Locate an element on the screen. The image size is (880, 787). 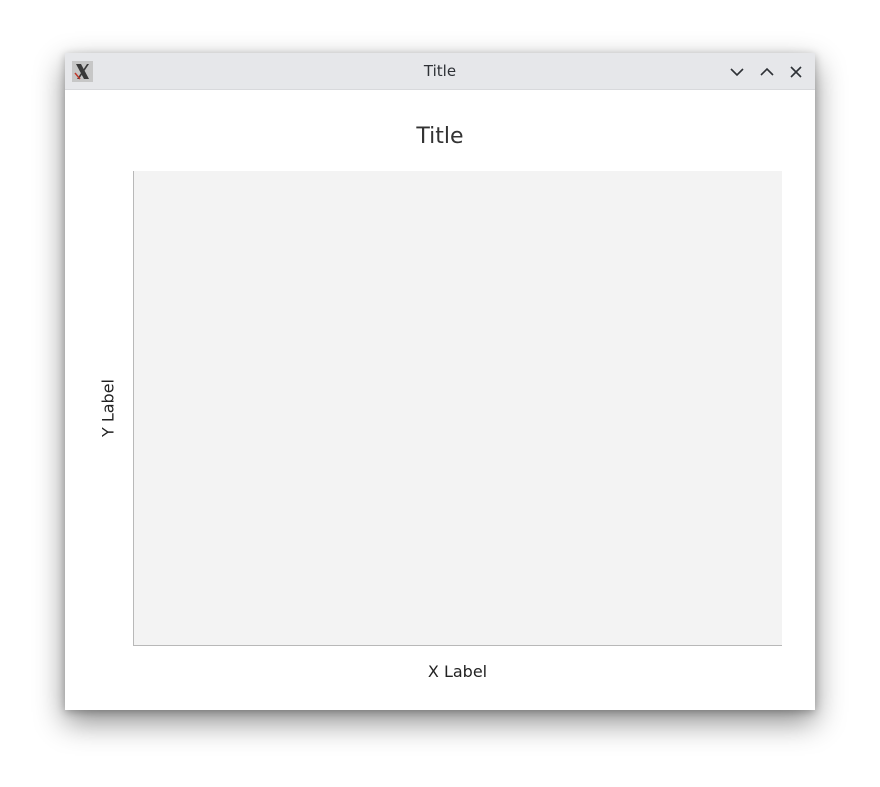
chevron-down-icon is located at coordinates (737, 72).